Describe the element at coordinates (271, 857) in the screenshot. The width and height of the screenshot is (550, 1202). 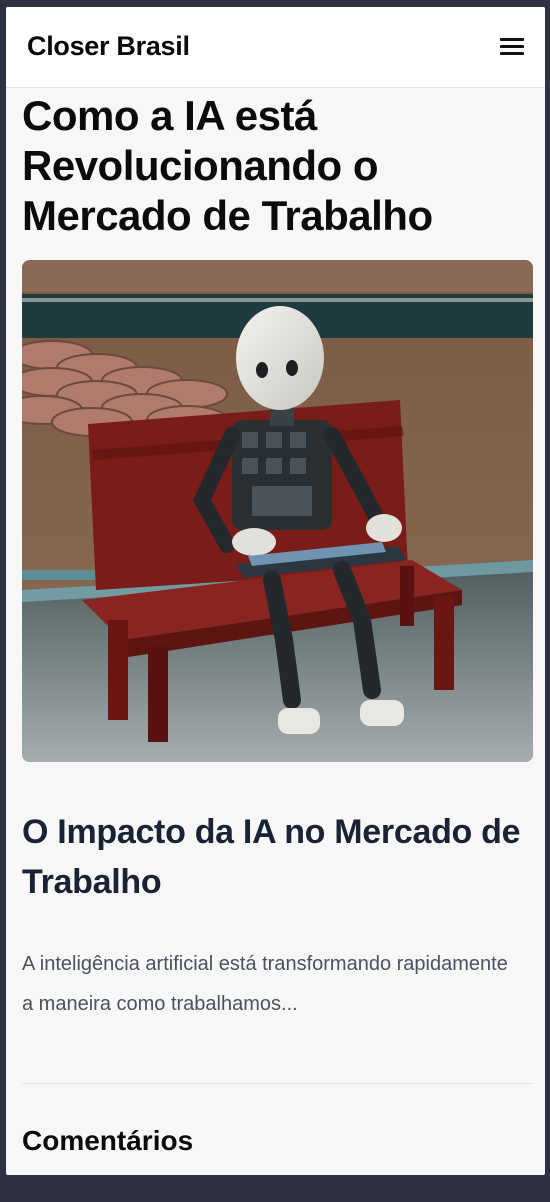
I see `section-title: O Impacto da IA no Mercado de Trabalho` at that location.